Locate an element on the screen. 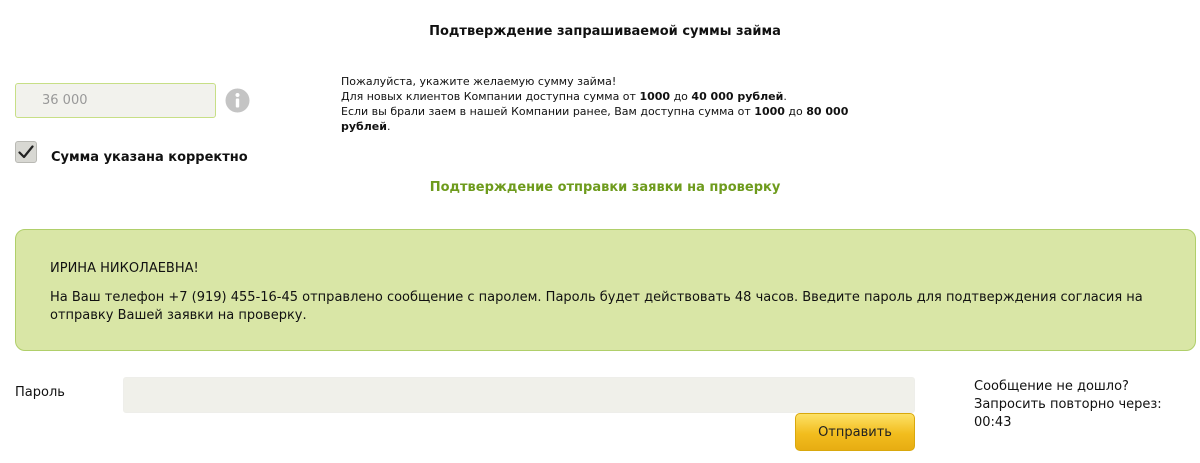 This screenshot has height=463, width=1200. amount-max-new: 40 000 рублей is located at coordinates (737, 96).